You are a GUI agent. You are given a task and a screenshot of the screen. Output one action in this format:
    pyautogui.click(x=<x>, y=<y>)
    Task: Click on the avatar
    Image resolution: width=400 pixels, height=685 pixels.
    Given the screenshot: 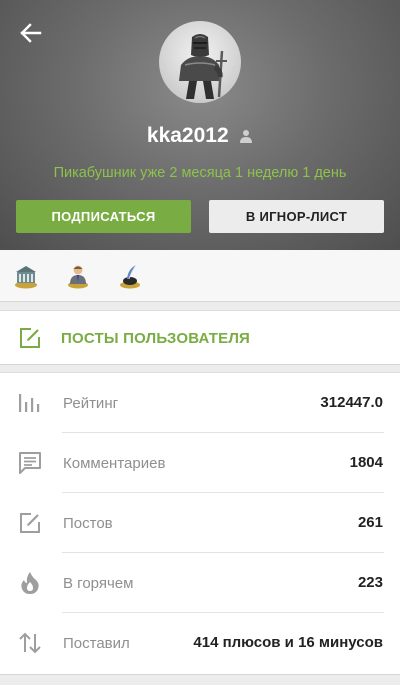 What is the action you would take?
    pyautogui.click(x=200, y=62)
    